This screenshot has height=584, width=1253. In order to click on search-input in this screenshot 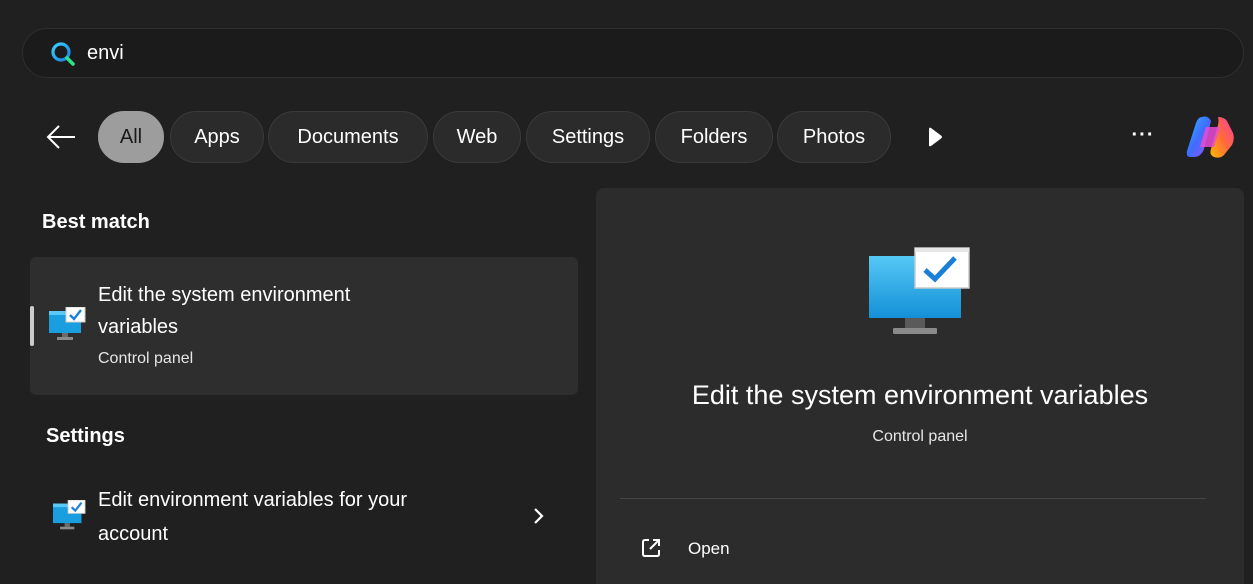, I will do `click(637, 53)`.